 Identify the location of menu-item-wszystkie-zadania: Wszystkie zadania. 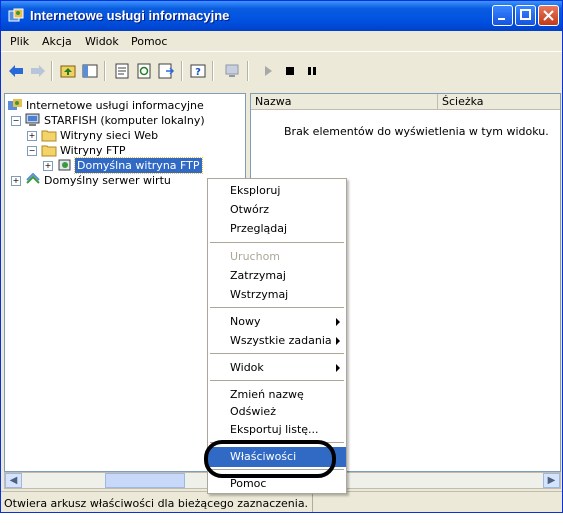
(277, 341).